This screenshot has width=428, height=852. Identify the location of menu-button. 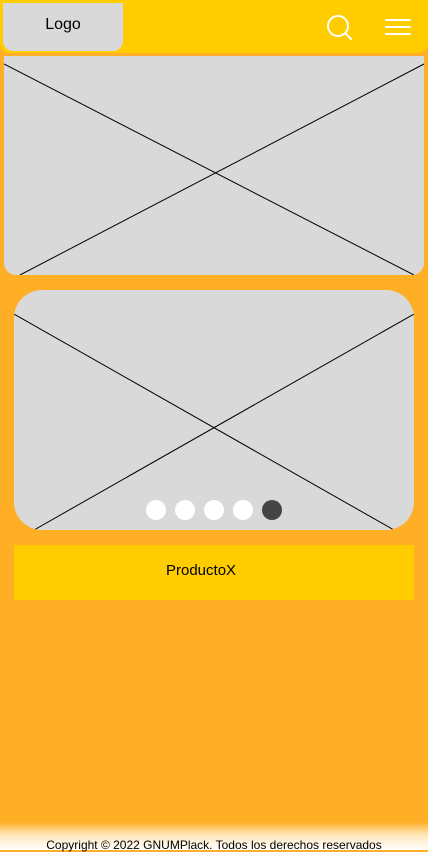
(398, 27).